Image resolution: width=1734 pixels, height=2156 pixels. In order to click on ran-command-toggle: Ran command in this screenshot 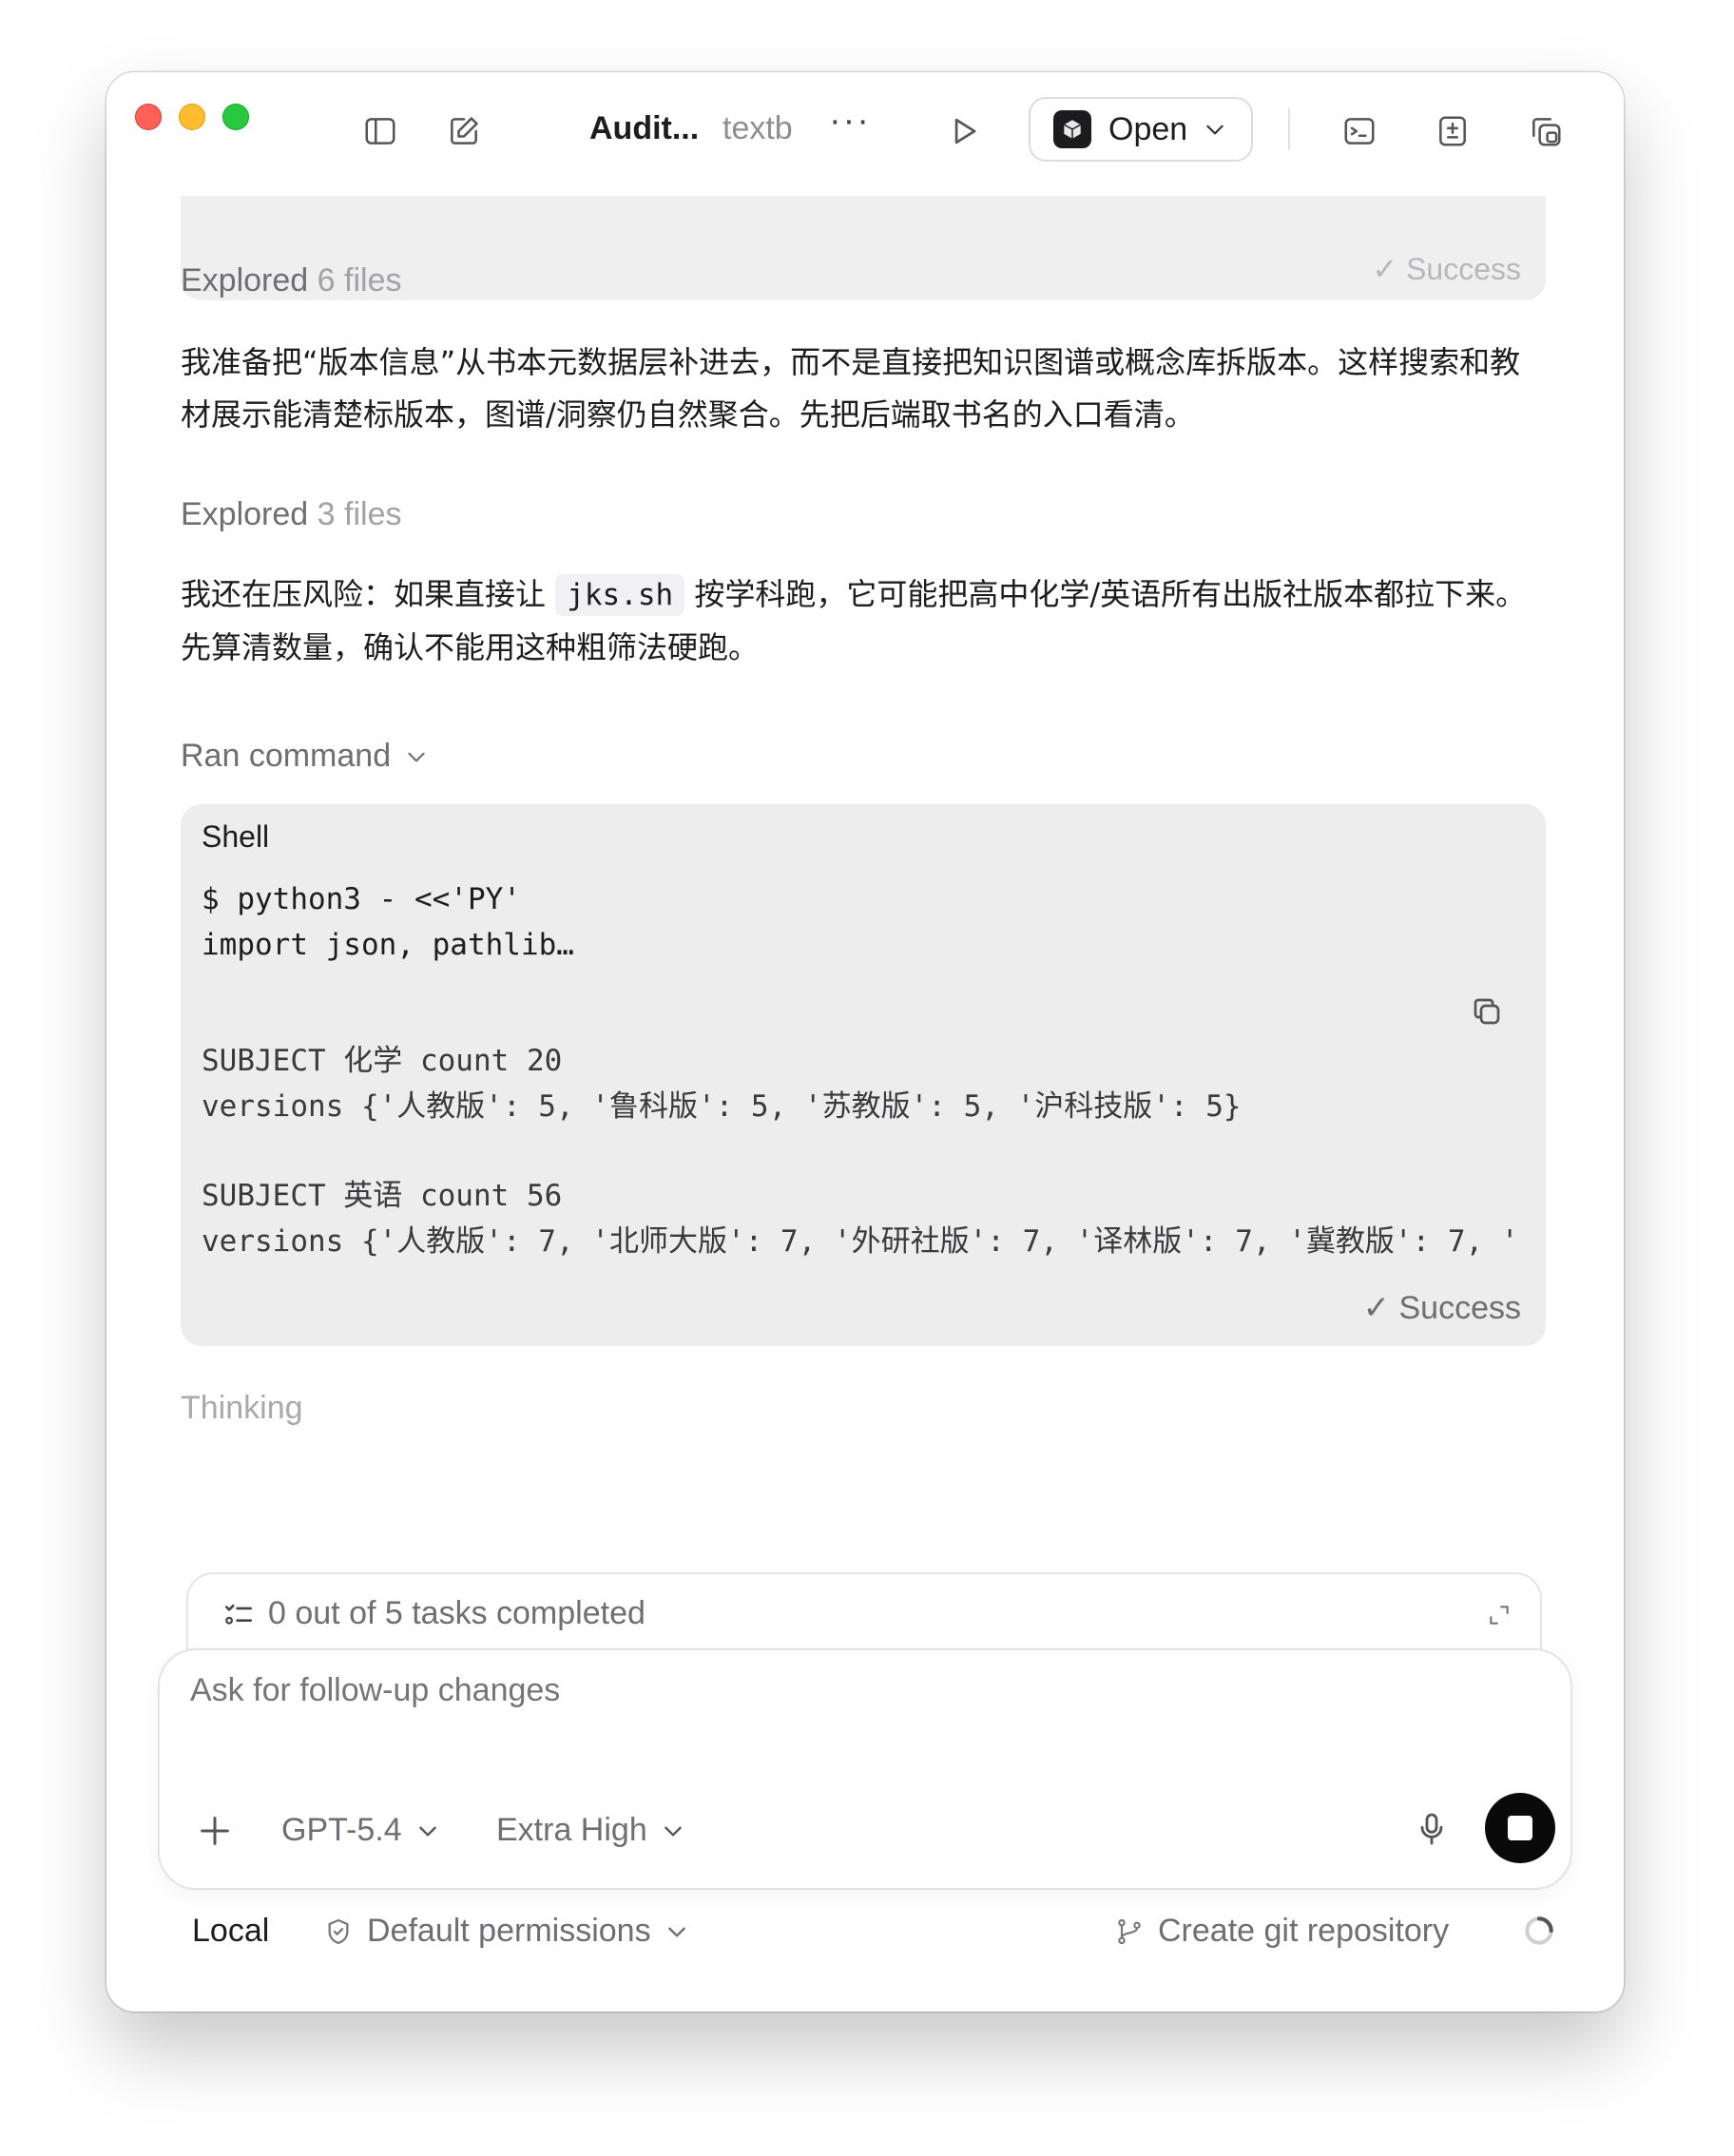, I will do `click(305, 756)`.